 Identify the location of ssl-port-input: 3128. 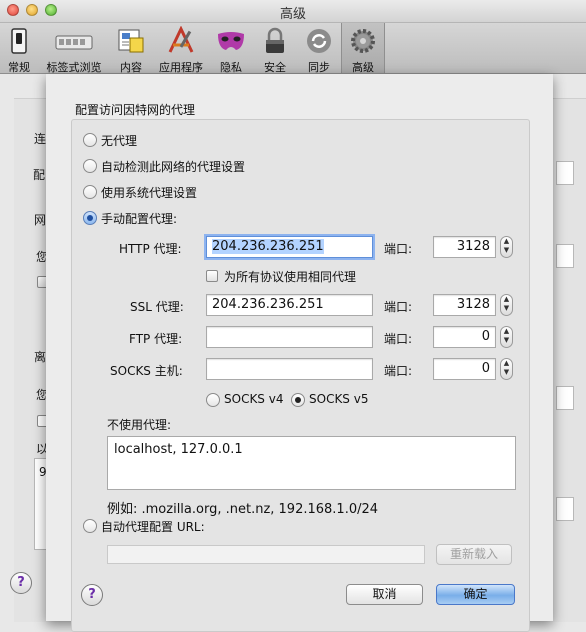
(464, 305).